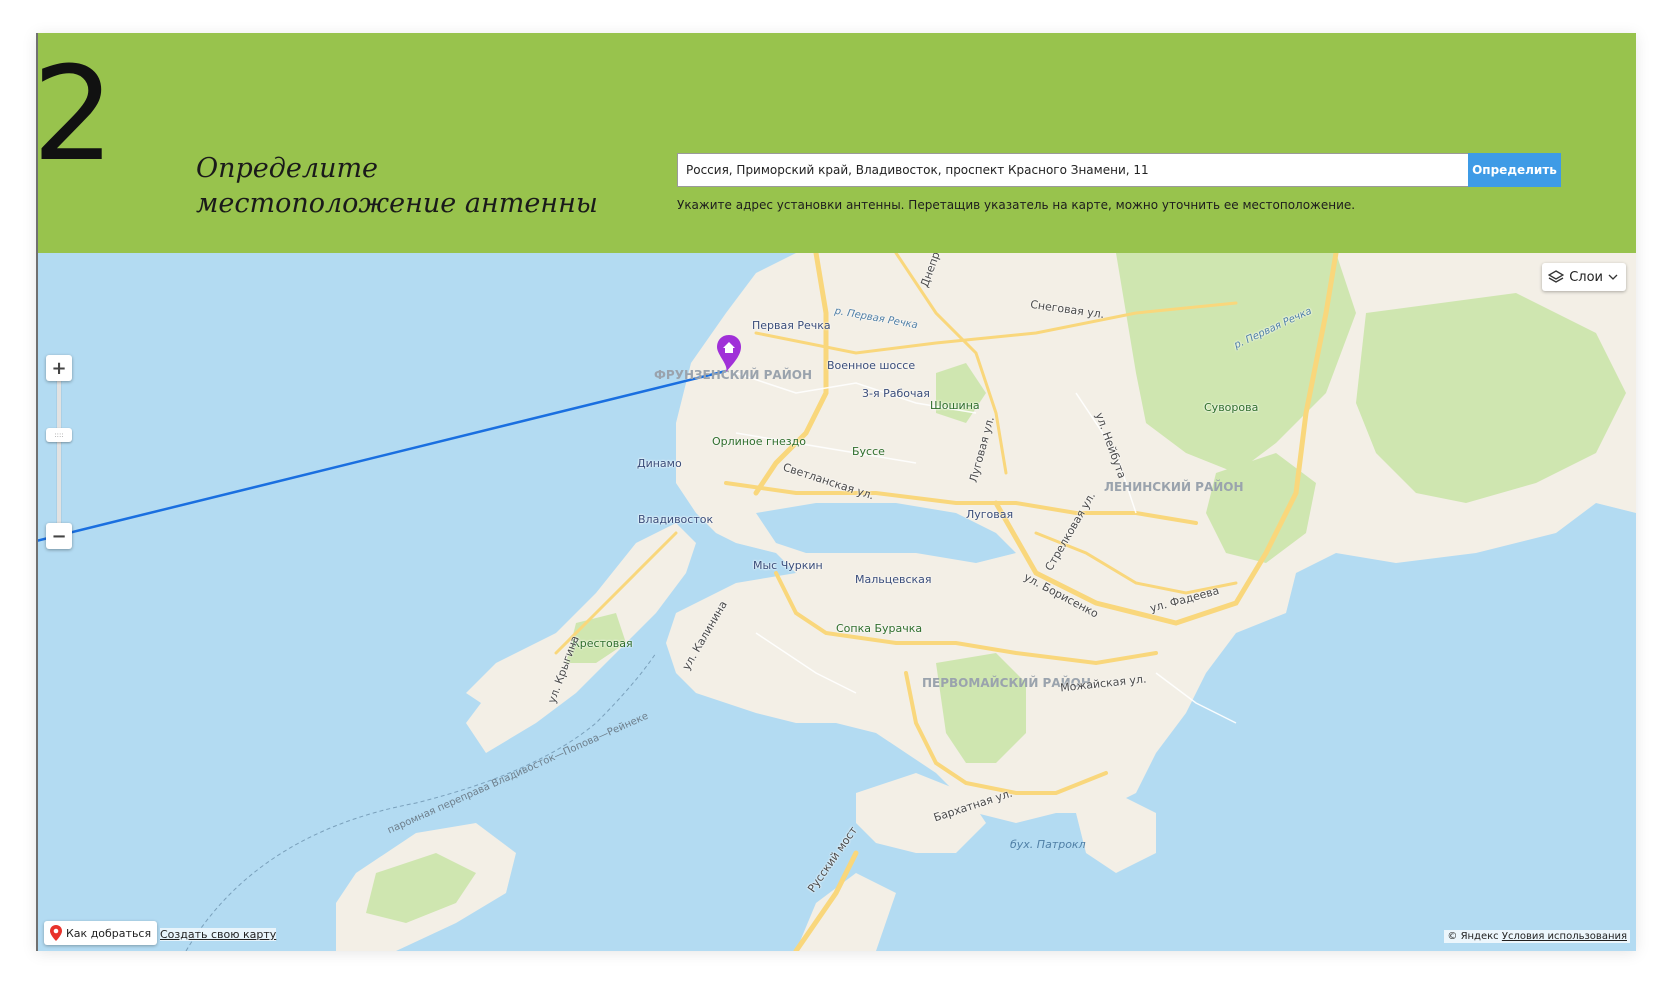 The width and height of the screenshot is (1671, 989). Describe the element at coordinates (1048, 844) in the screenshot. I see `label-bukhta-patrokl: бух. Патрокл` at that location.